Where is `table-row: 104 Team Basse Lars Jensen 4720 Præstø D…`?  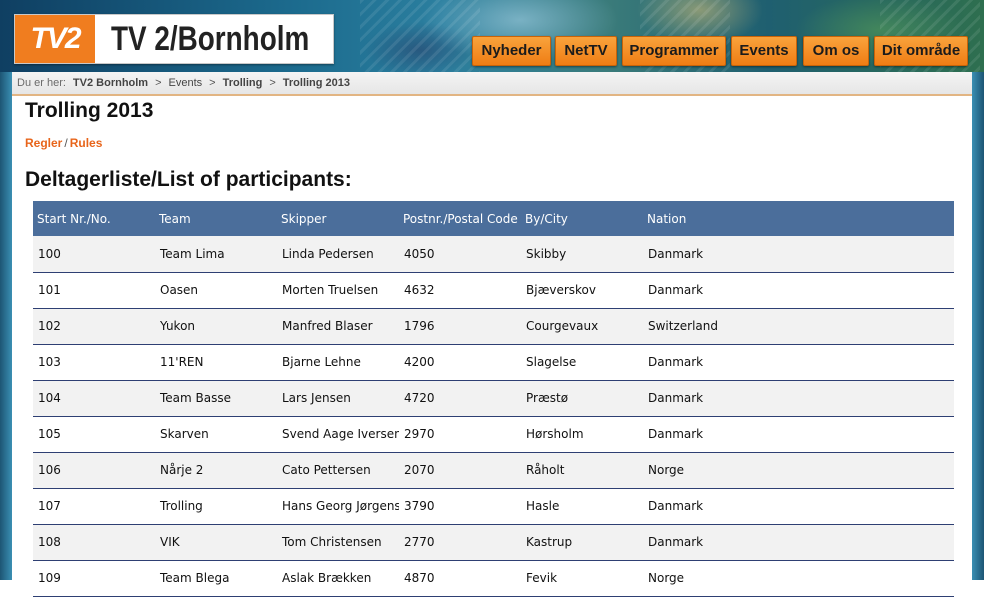 table-row: 104 Team Basse Lars Jensen 4720 Præstø D… is located at coordinates (493, 398).